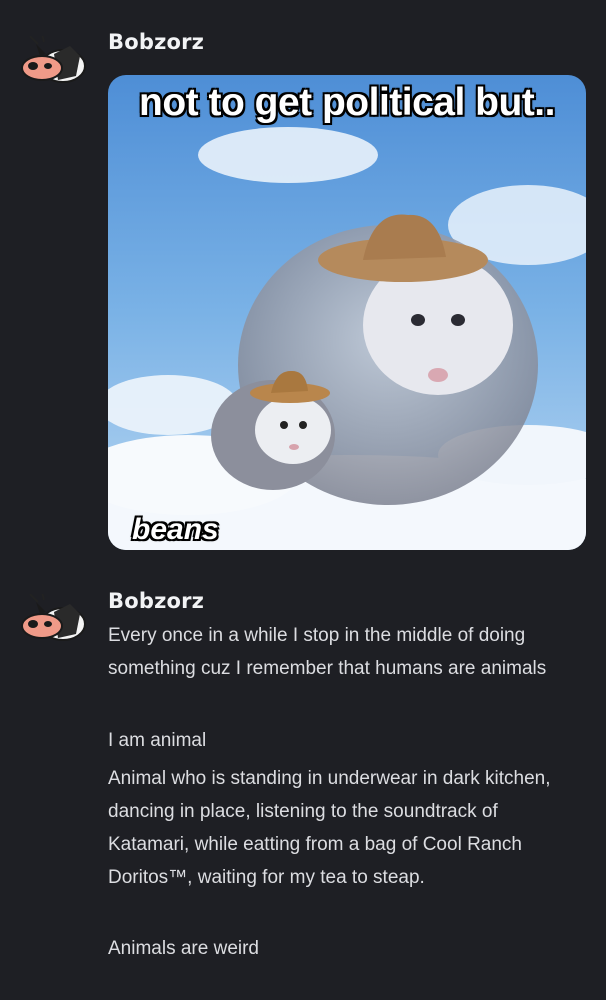 The width and height of the screenshot is (606, 1000). Describe the element at coordinates (157, 740) in the screenshot. I see `message-text: I am animal` at that location.